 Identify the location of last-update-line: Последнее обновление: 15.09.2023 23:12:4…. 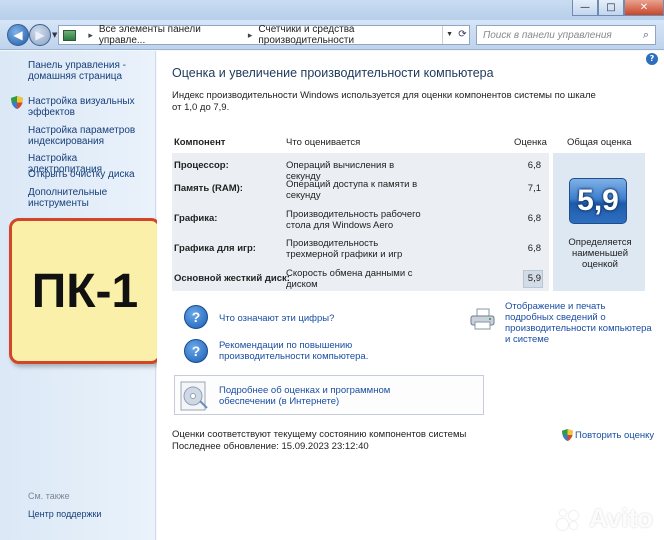
(270, 446).